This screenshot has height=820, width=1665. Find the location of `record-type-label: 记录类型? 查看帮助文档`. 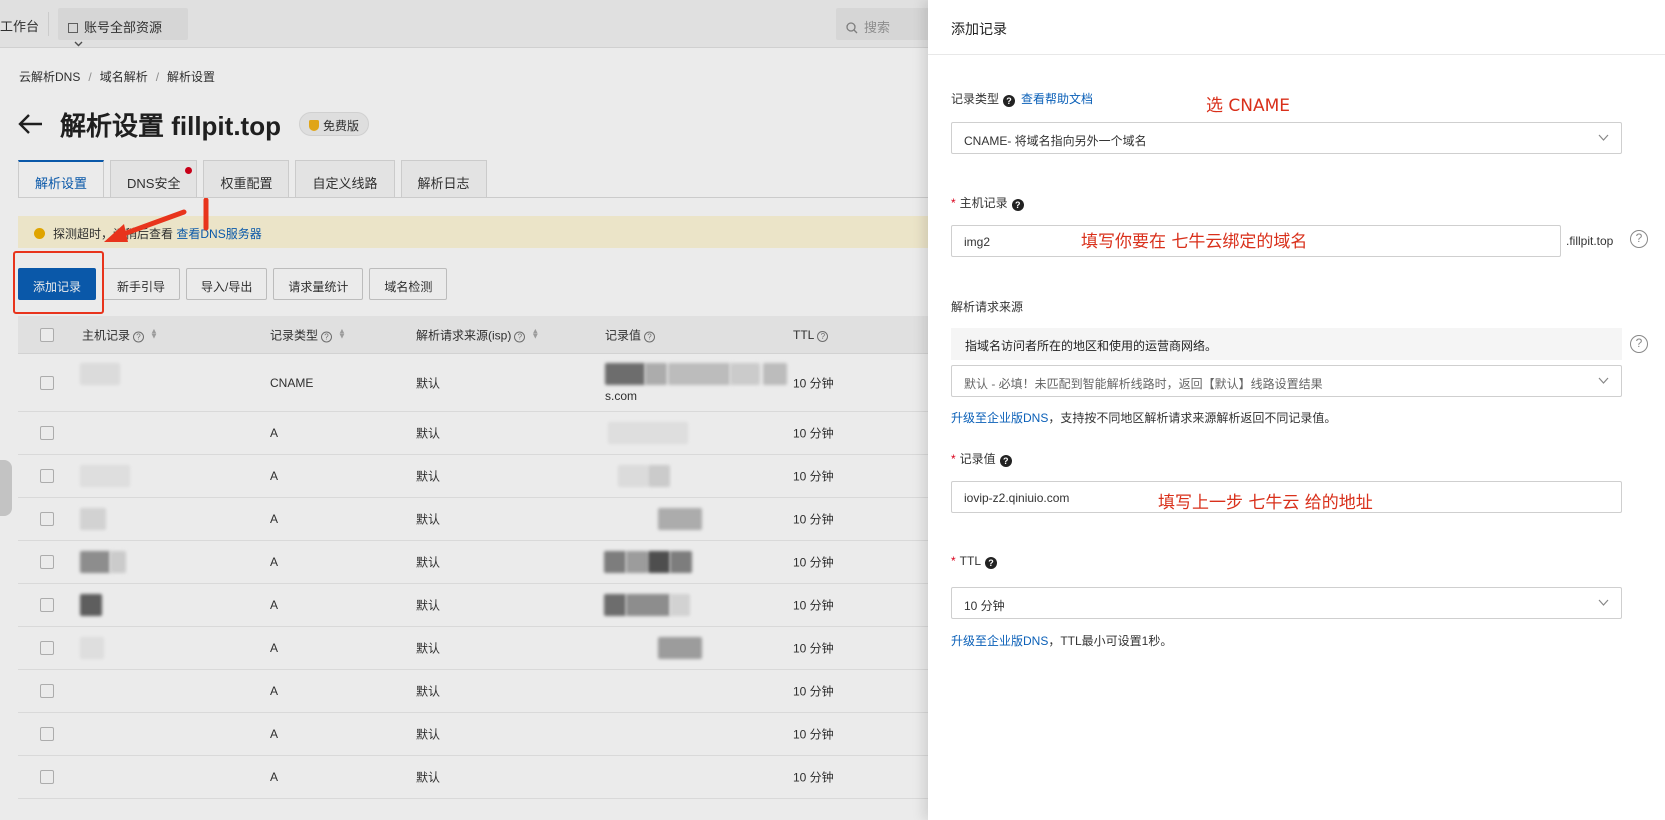

record-type-label: 记录类型? 查看帮助文档 is located at coordinates (1022, 99).